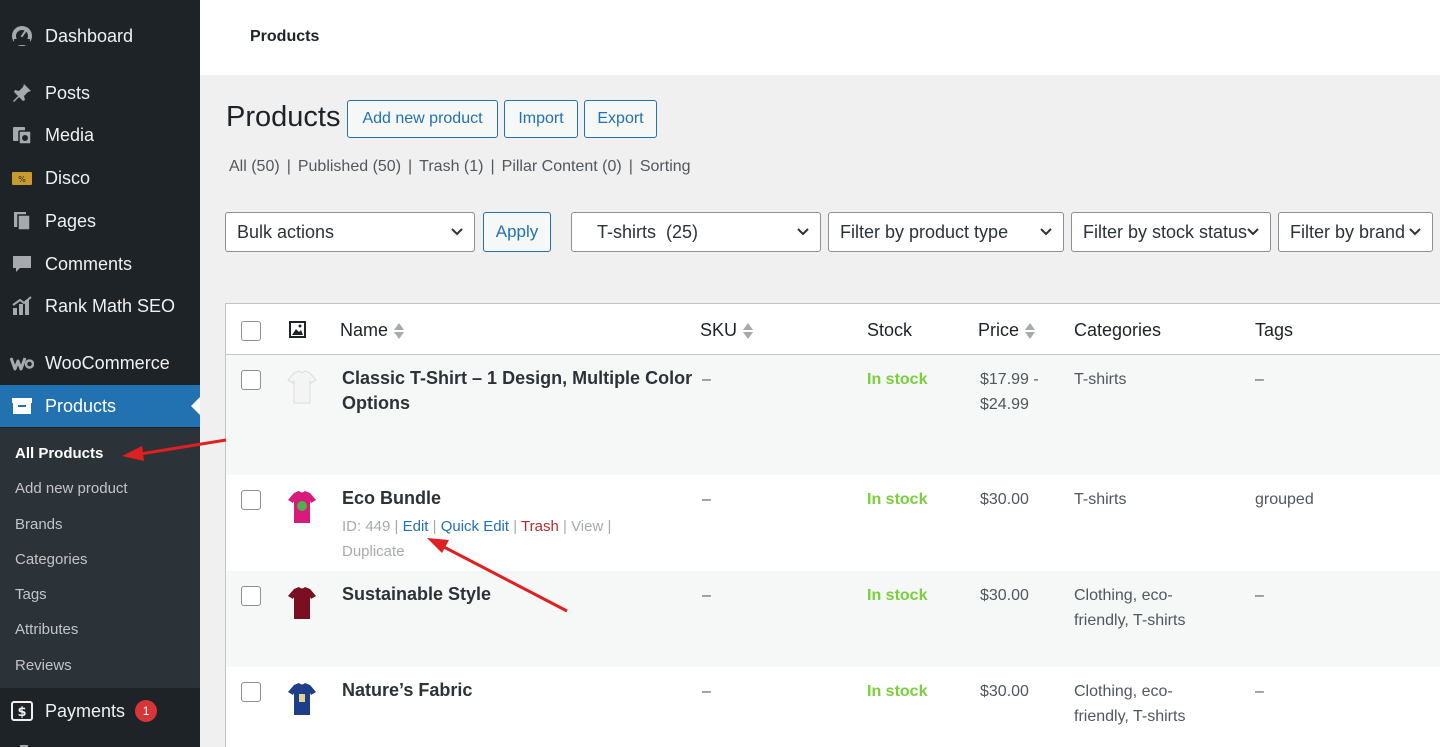 This screenshot has height=747, width=1440. I want to click on submenu-add-new-product: Add new product, so click(71, 488).